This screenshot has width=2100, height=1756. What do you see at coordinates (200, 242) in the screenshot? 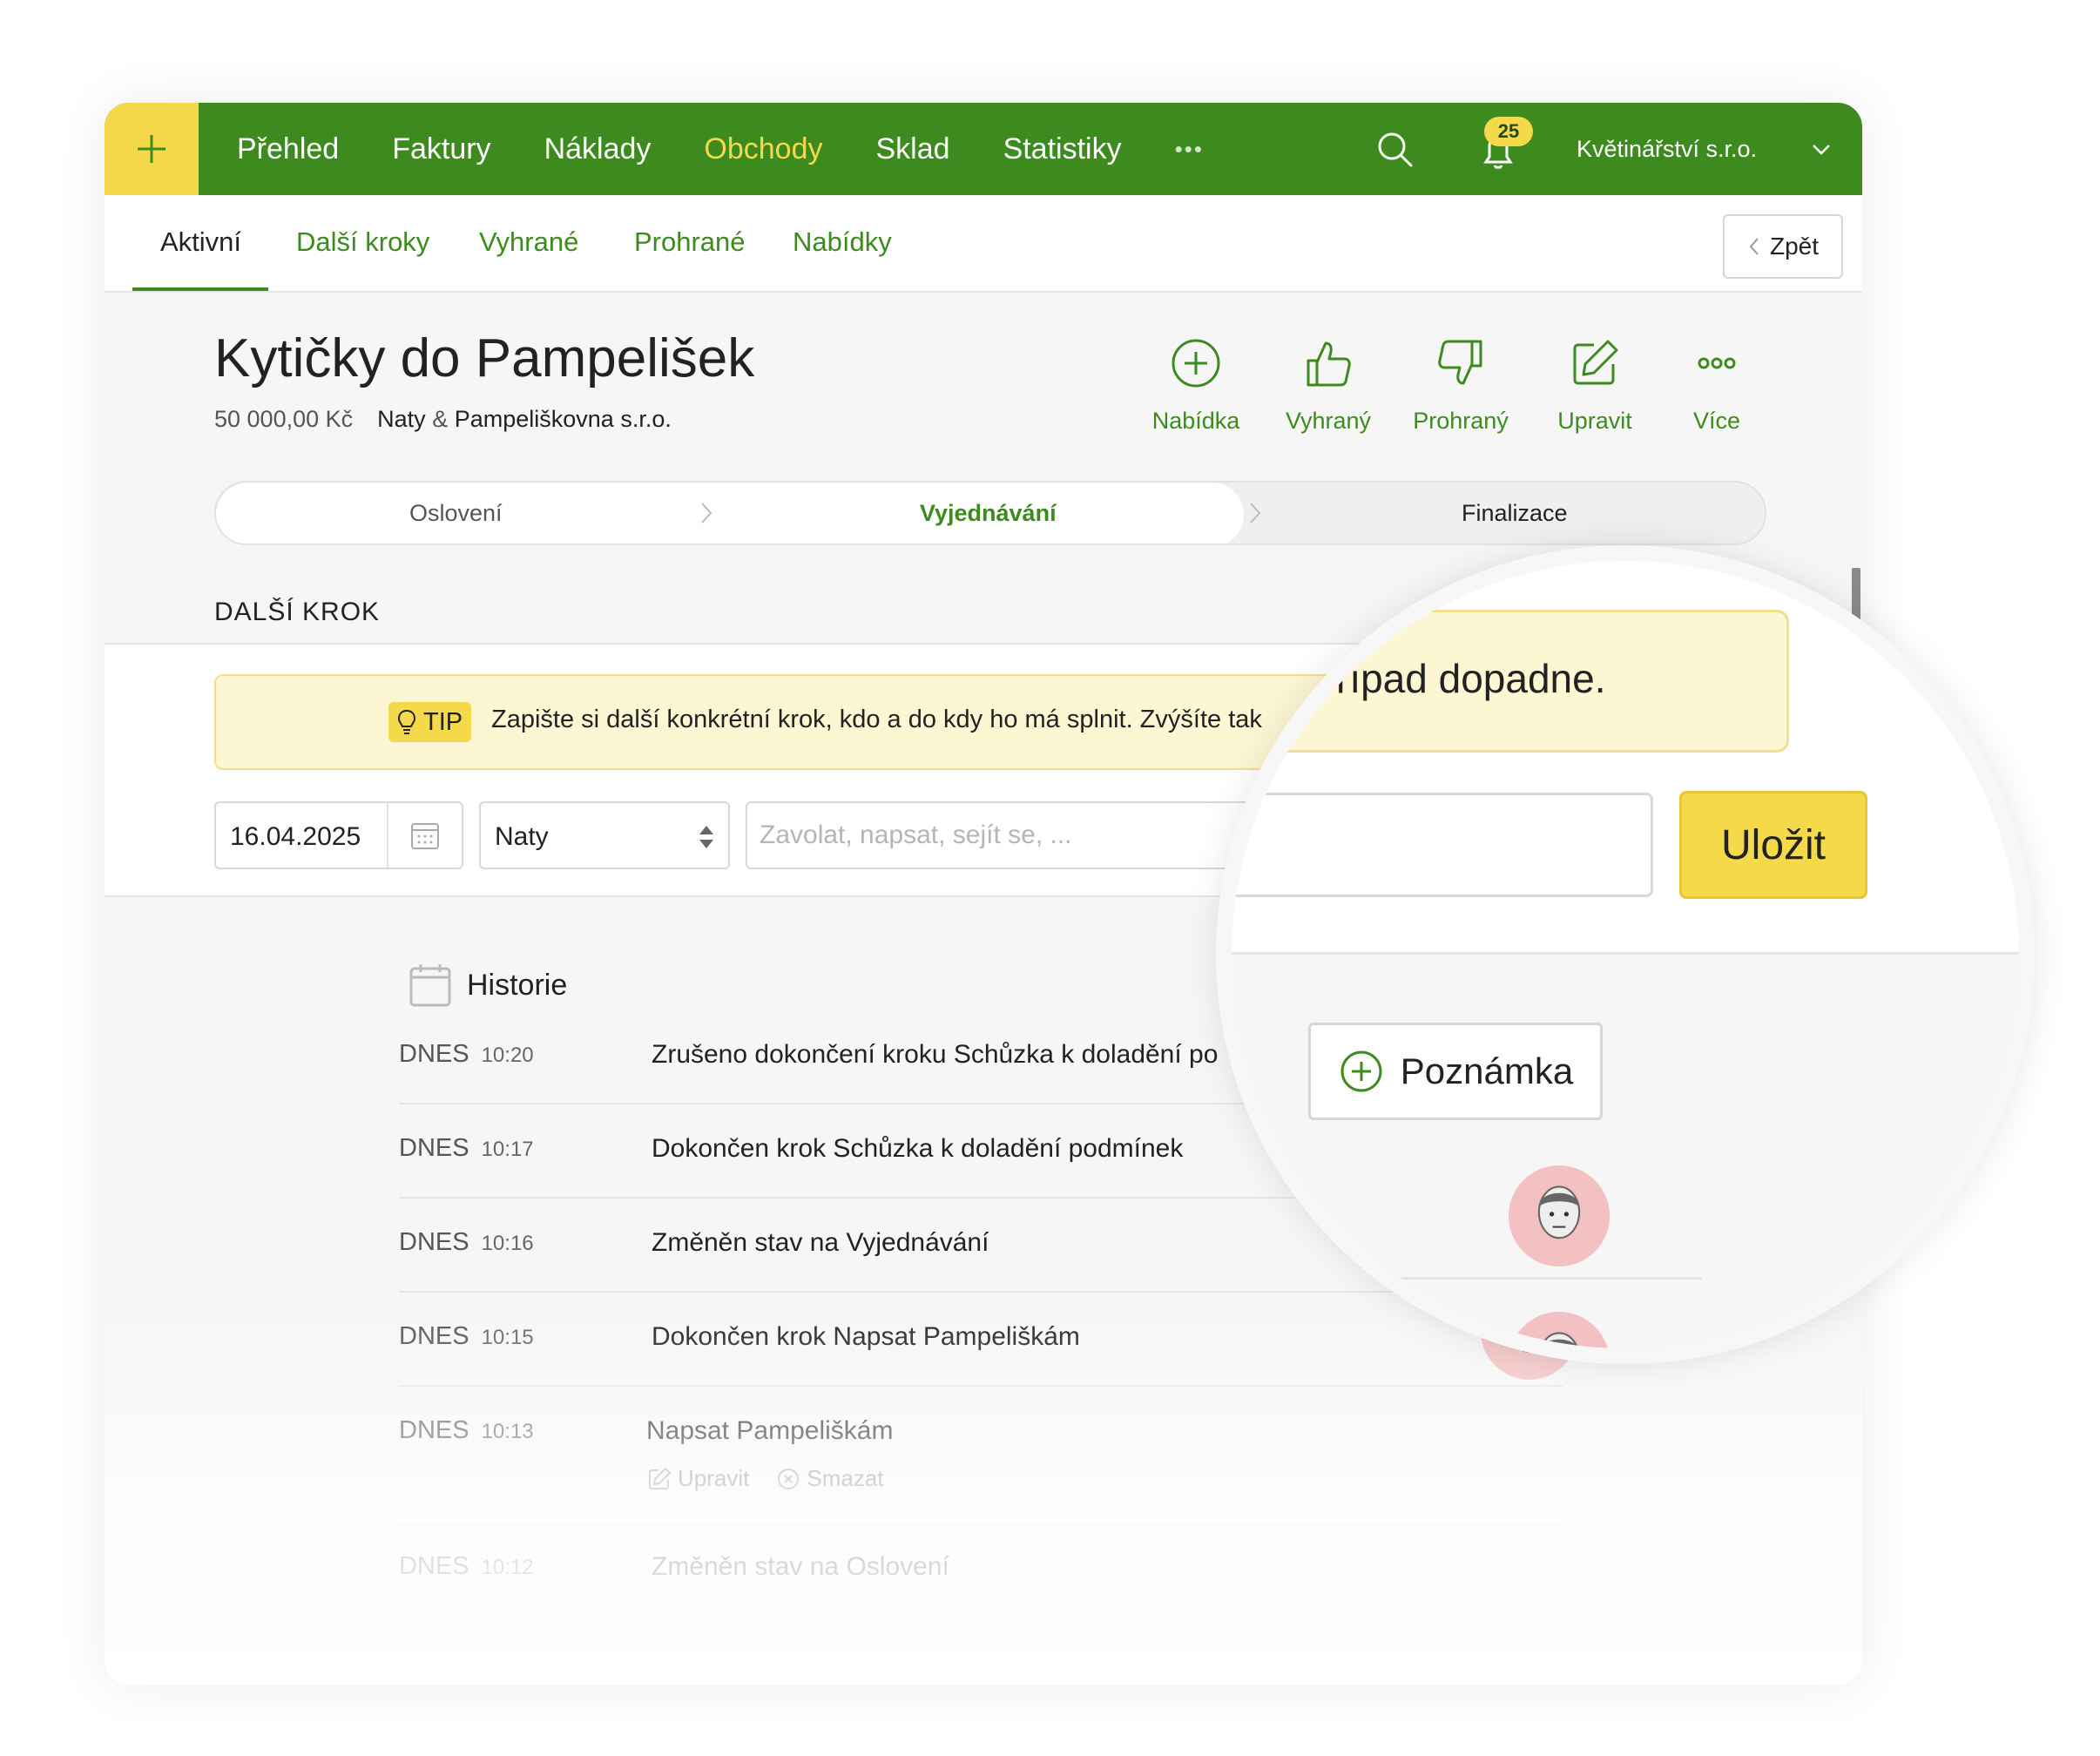
I see `tab-aktivni: Aktivní` at bounding box center [200, 242].